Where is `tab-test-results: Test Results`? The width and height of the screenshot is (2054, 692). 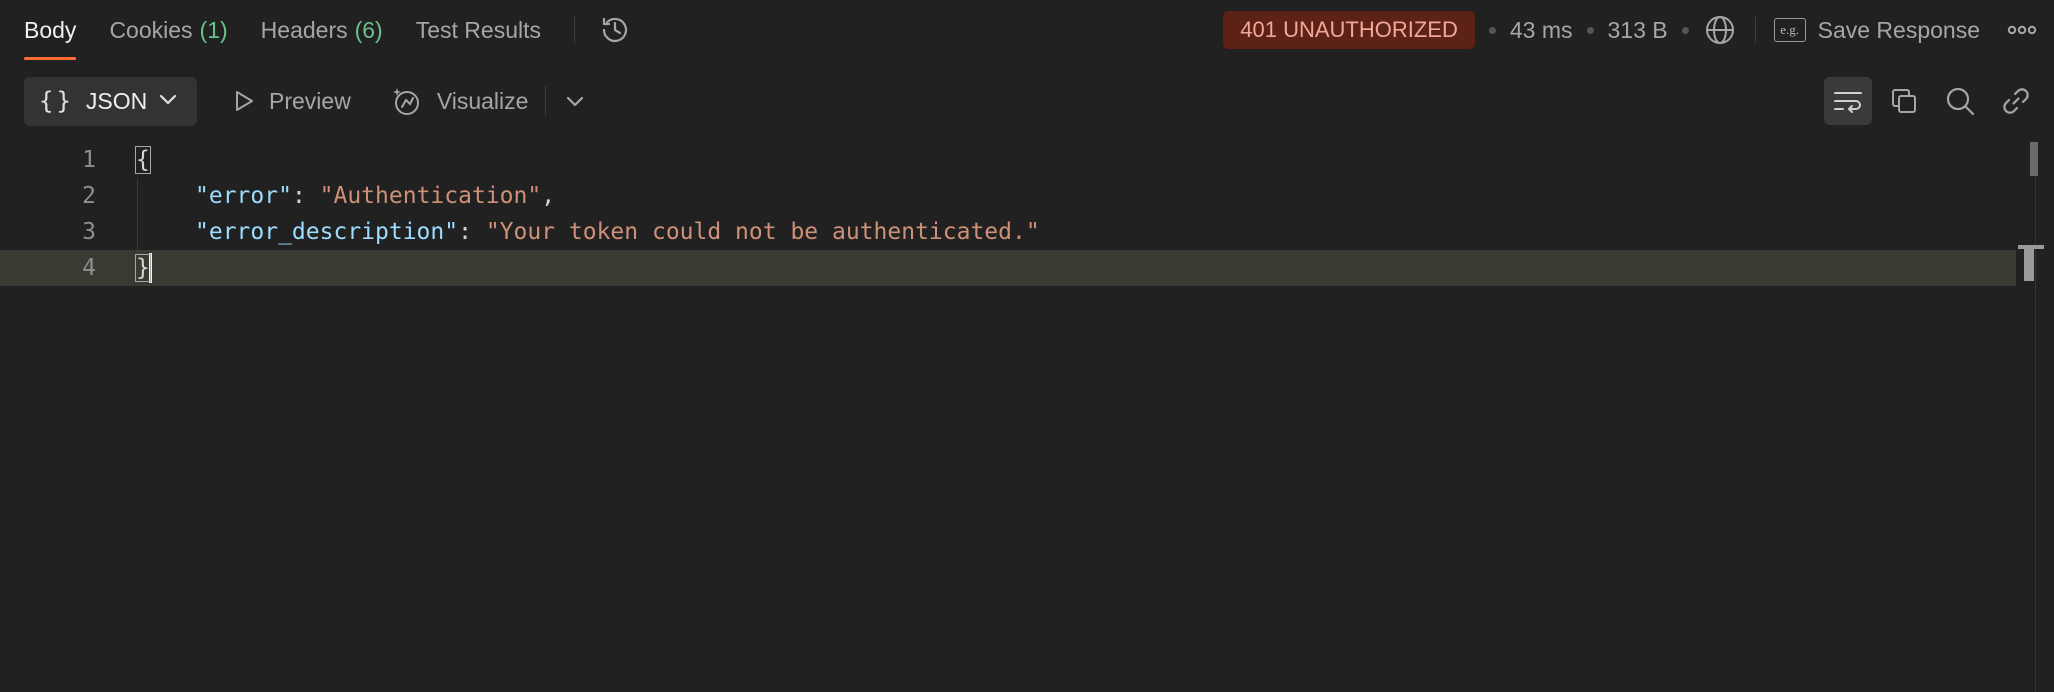
tab-test-results: Test Results is located at coordinates (478, 30).